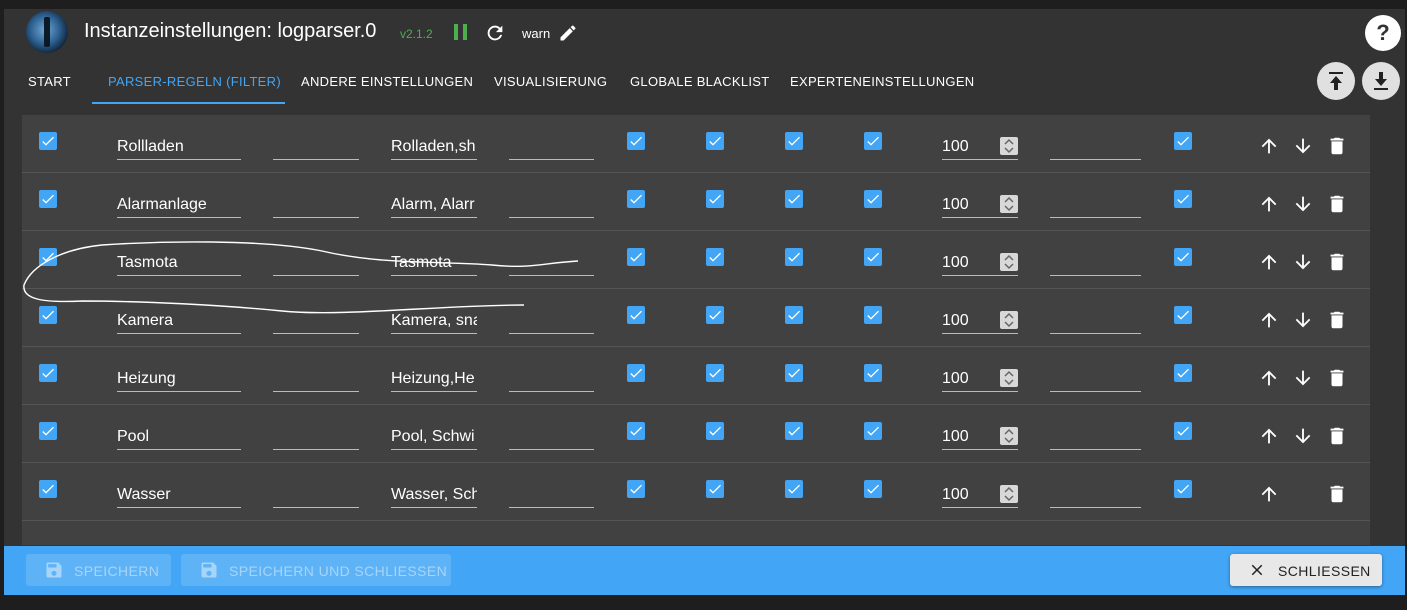  What do you see at coordinates (700, 81) in the screenshot?
I see `tab-global-blacklist: GLOBALE BLACKLIST` at bounding box center [700, 81].